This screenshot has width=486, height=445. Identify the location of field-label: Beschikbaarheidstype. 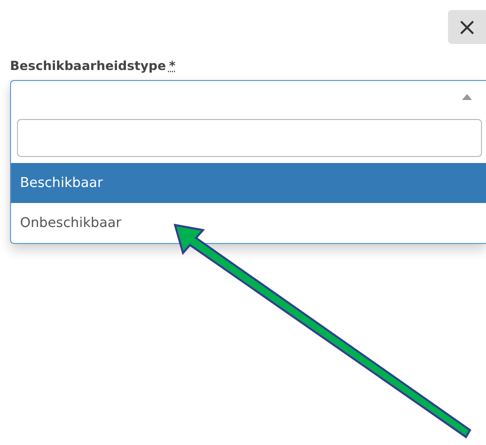
(88, 65).